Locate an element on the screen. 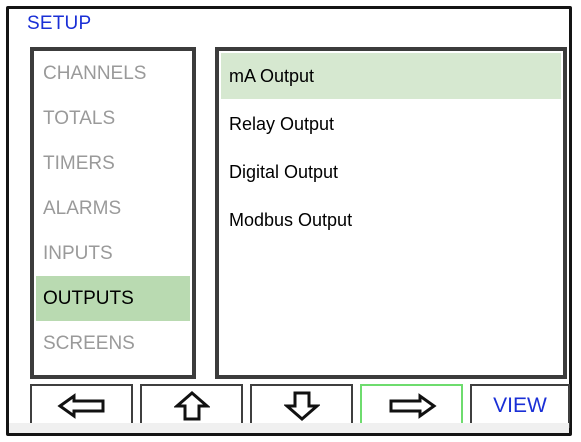  menu-item-outputs: OUTPUTS is located at coordinates (113, 298).